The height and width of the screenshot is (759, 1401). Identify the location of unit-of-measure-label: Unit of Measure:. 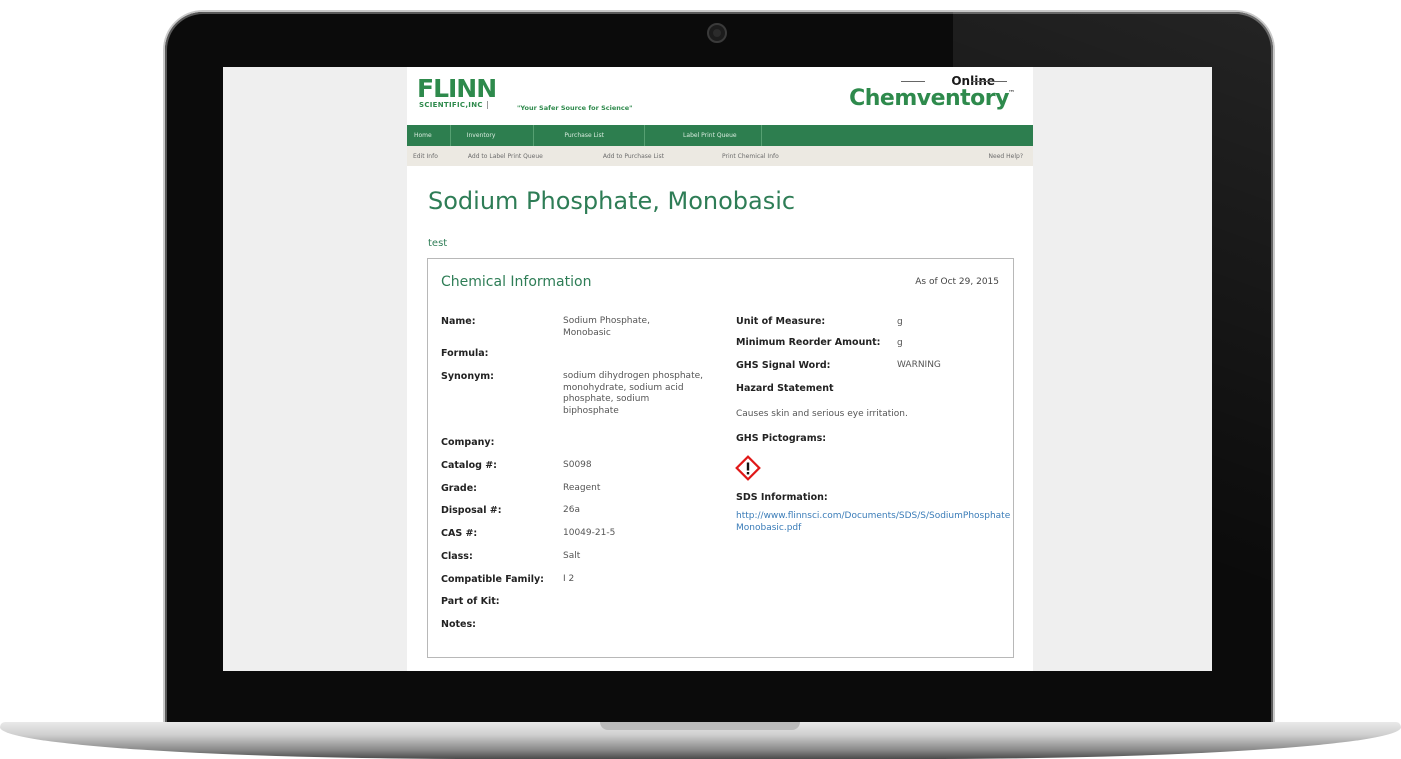
(781, 321).